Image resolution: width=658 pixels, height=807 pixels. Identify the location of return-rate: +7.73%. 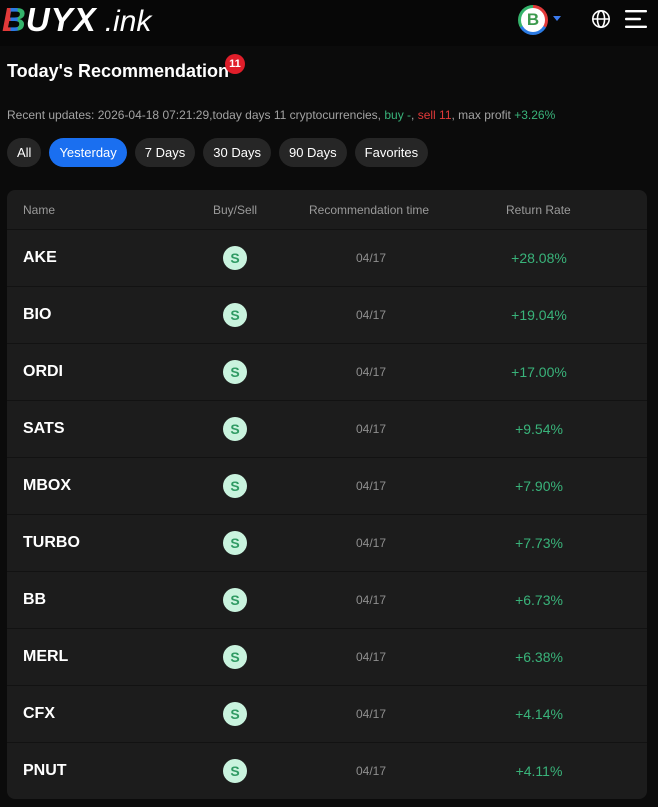
(539, 543).